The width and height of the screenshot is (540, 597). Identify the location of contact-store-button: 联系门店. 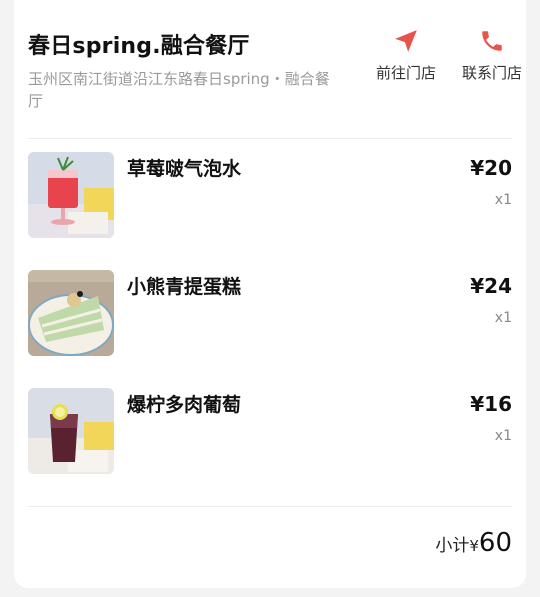
(492, 55).